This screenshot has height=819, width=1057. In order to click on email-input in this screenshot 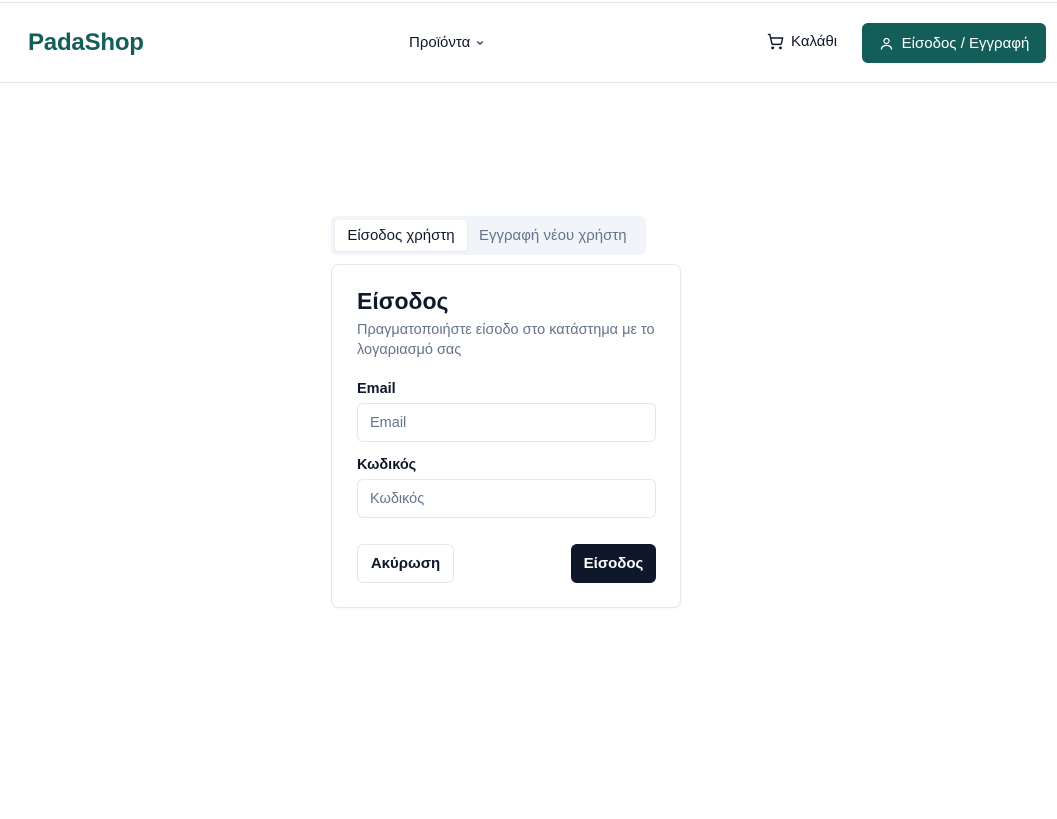, I will do `click(506, 422)`.